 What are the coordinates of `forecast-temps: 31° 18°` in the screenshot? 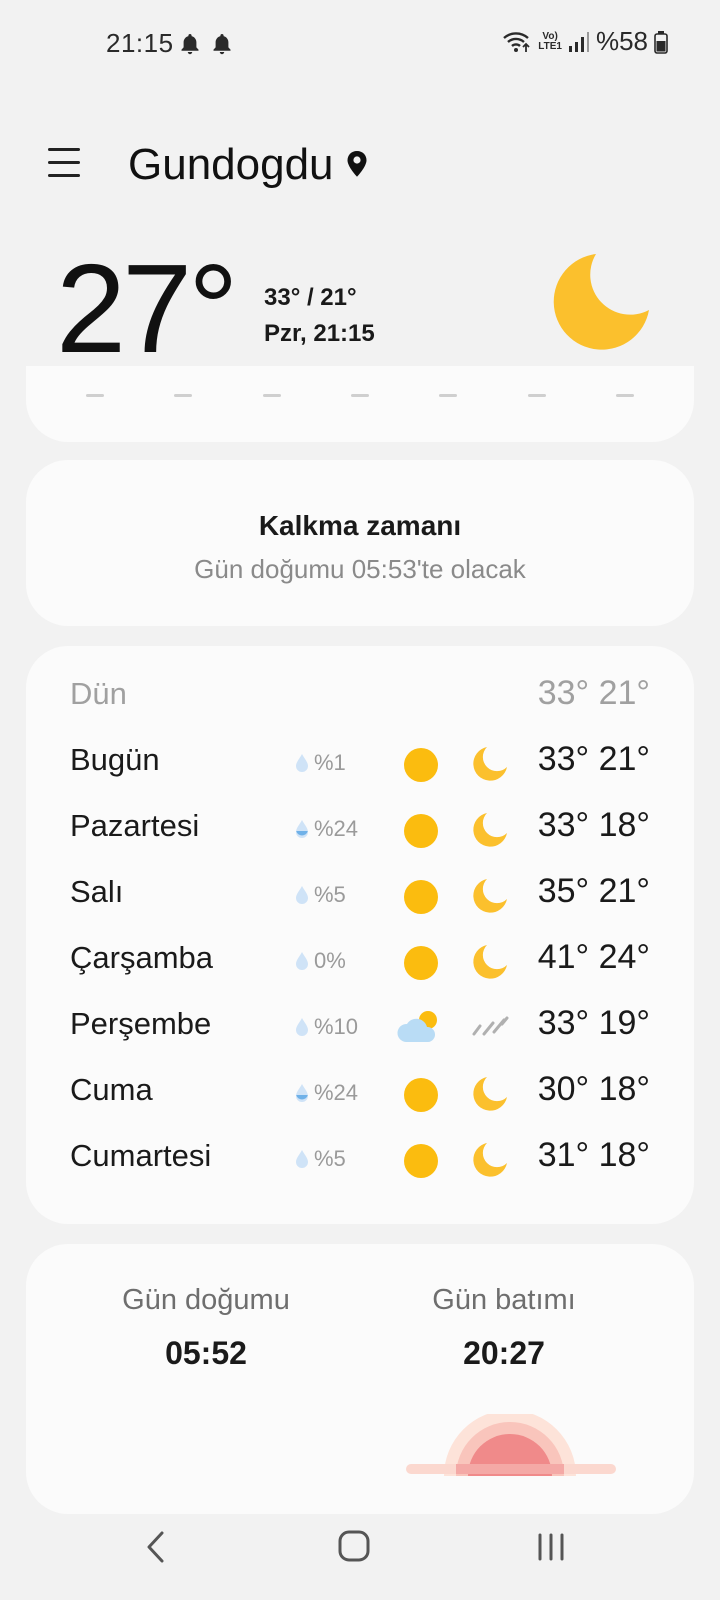 It's located at (593, 1155).